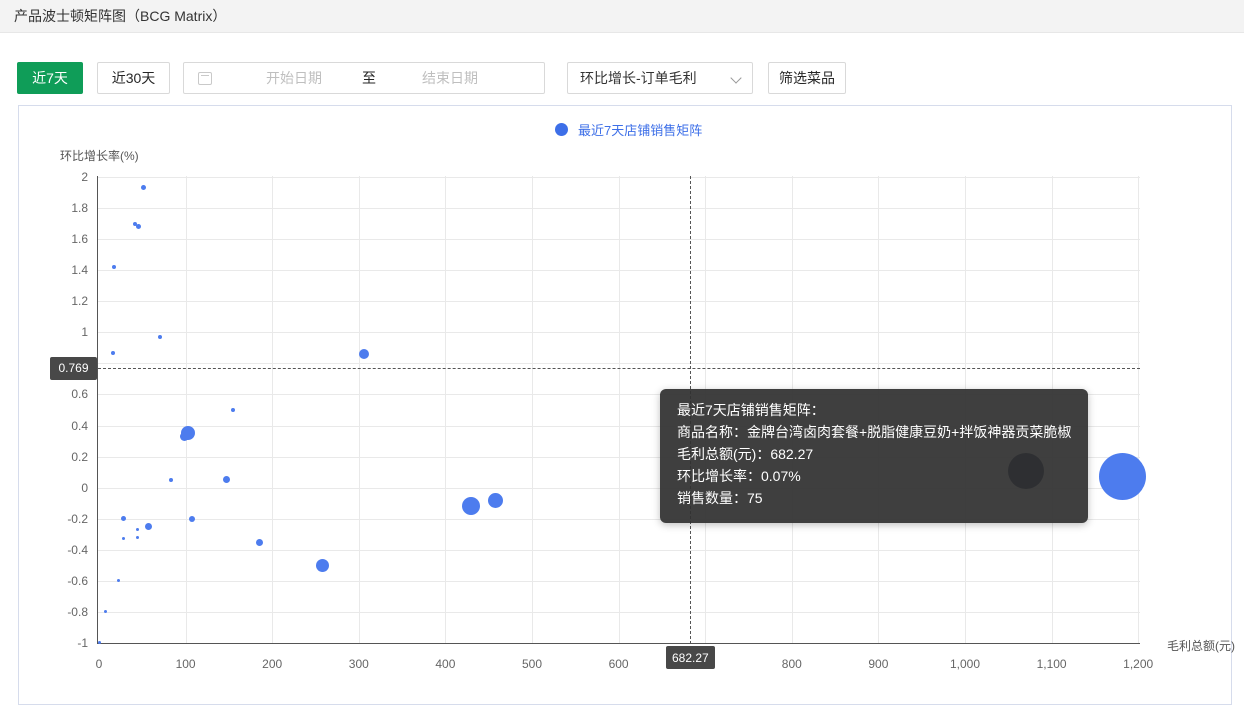 The height and width of the screenshot is (719, 1244). What do you see at coordinates (736, 78) in the screenshot?
I see `chevron-down-icon` at bounding box center [736, 78].